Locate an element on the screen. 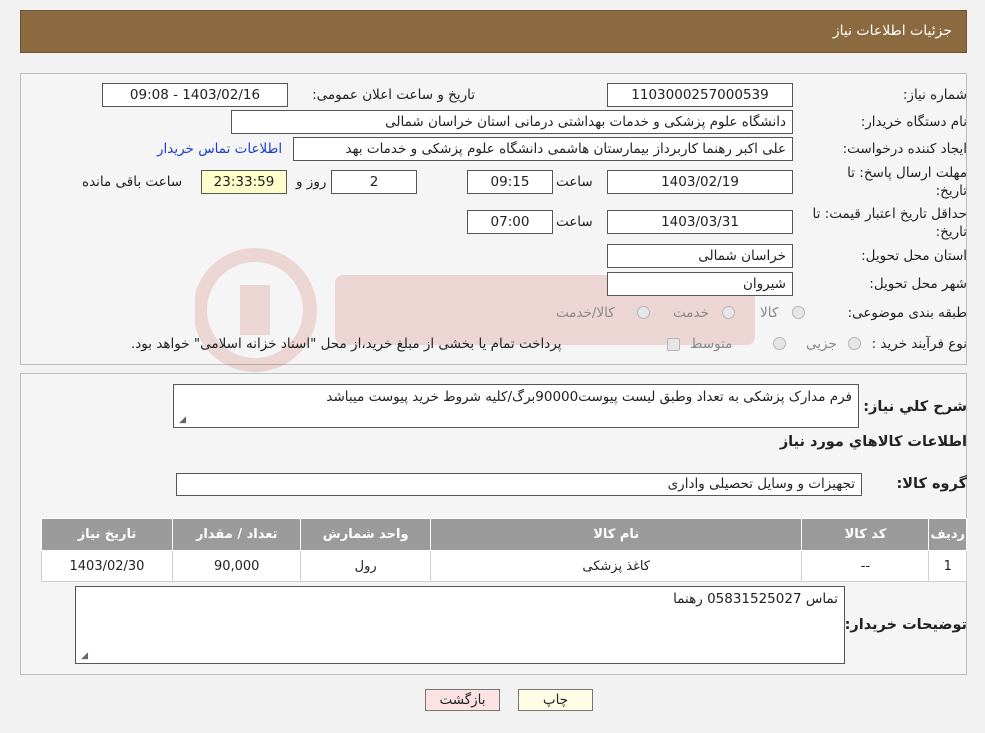 The height and width of the screenshot is (733, 985). category-label: طبقه بندی موضوعی: is located at coordinates (907, 313).